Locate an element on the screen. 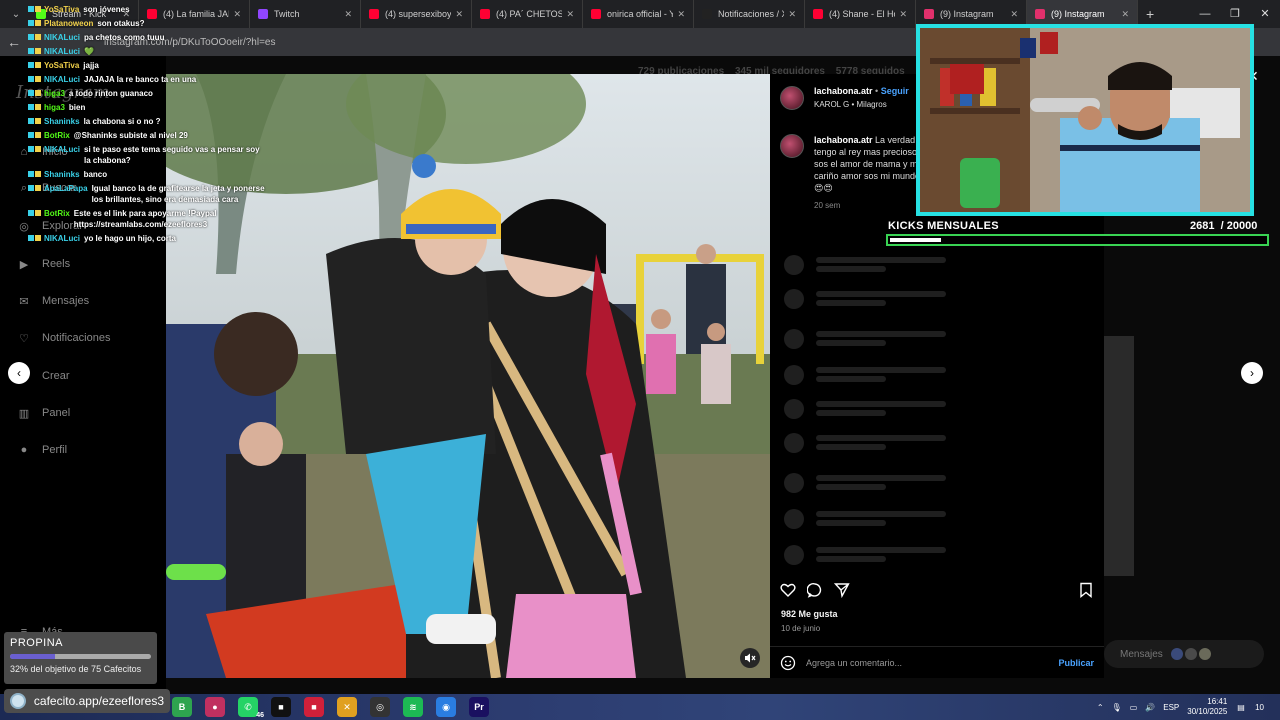  chat-message: YoSaTiva son jóvenes is located at coordinates (148, 9).